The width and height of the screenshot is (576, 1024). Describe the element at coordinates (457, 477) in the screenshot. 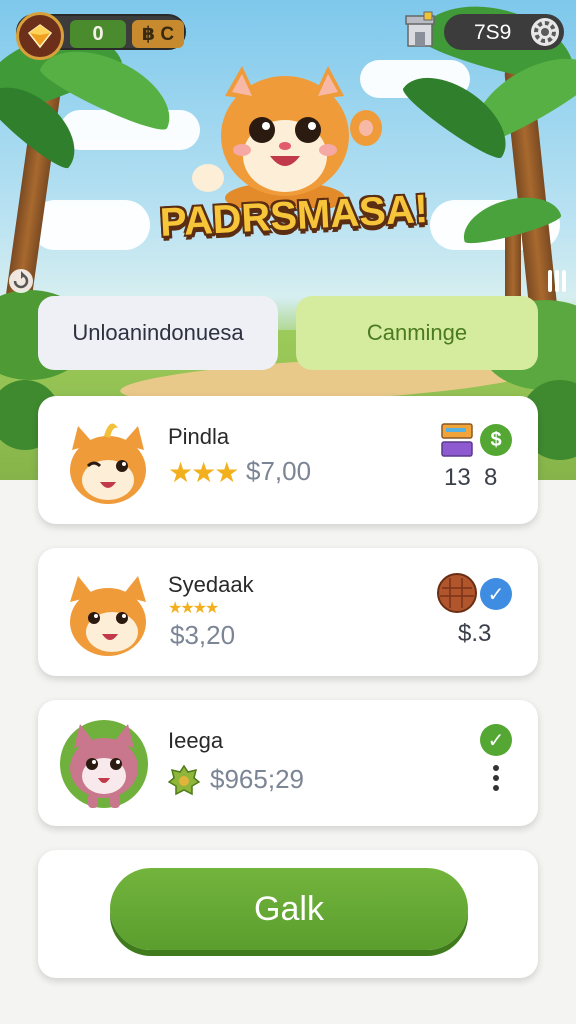

I see `stat-left: 13` at that location.